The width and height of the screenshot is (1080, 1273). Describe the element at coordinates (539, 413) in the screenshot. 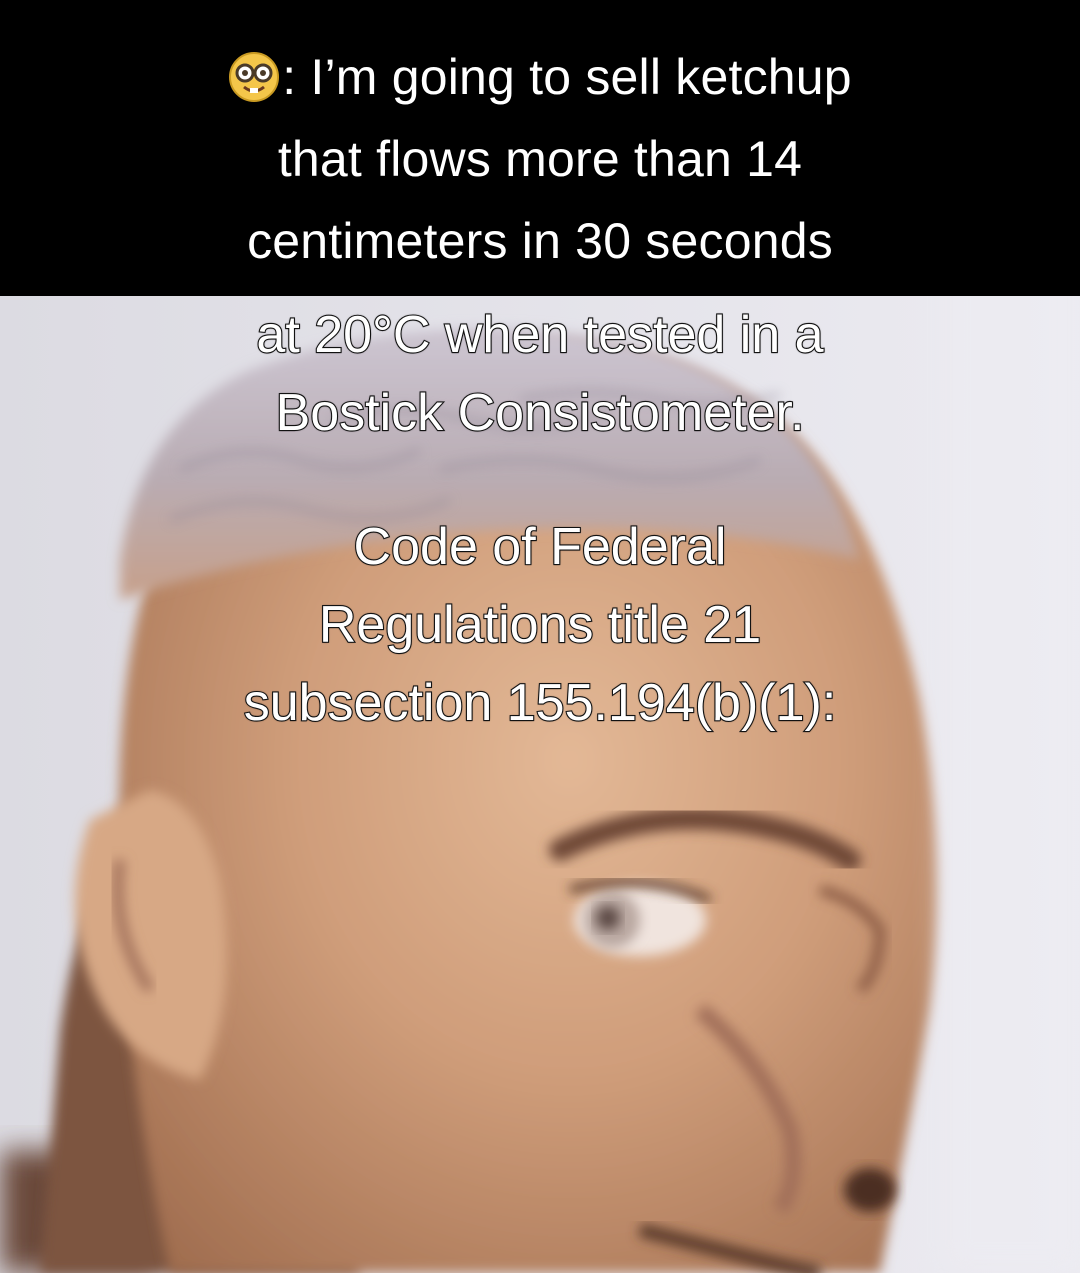

I see `overlay-caption-line-2: Bostick Consistometer.` at that location.